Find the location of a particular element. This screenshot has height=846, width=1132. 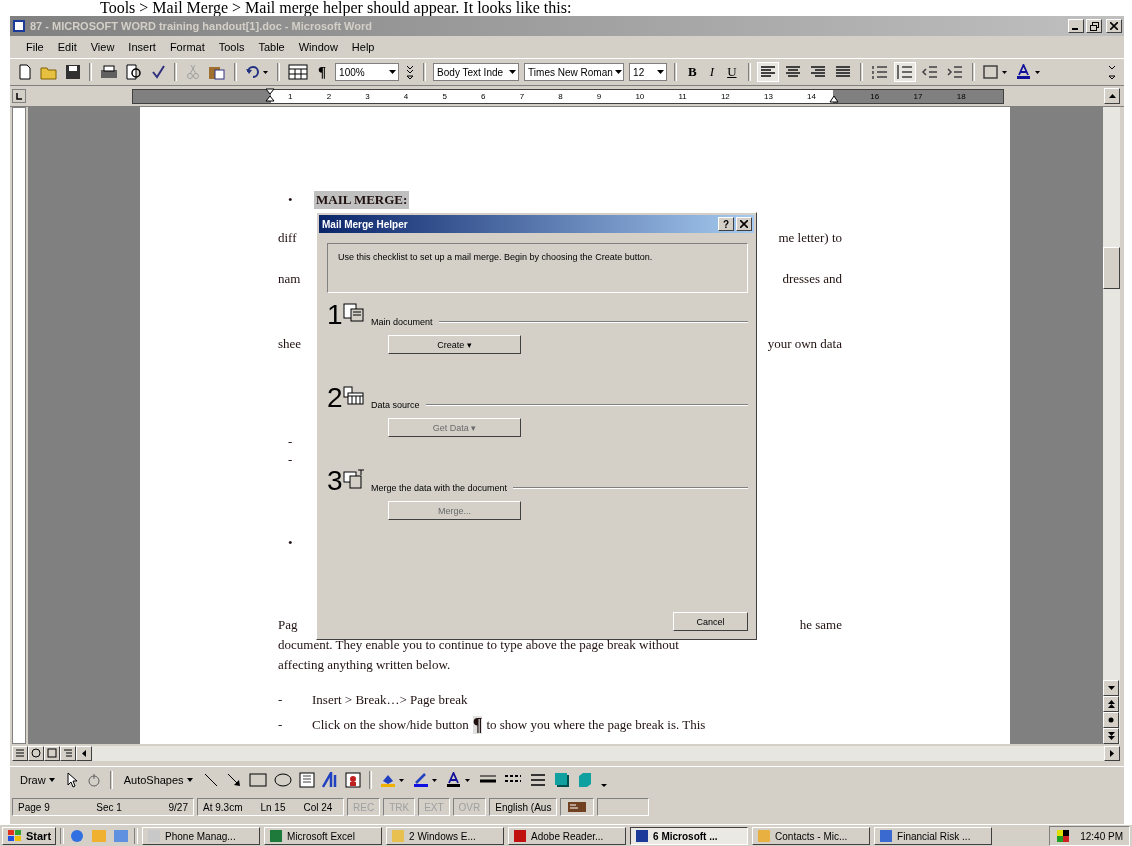

circle-icon is located at coordinates (36, 753).